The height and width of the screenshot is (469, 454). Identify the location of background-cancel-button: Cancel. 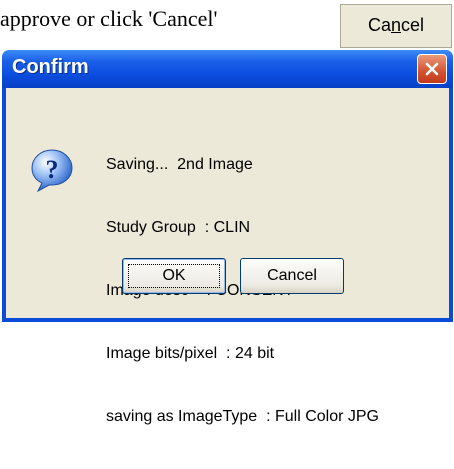
(396, 26).